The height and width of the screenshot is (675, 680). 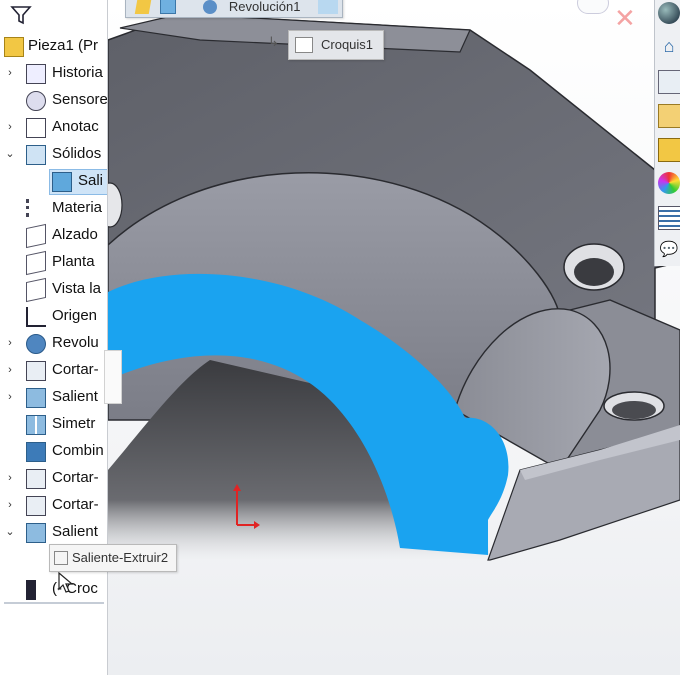 I want to click on tree-item-5: Sali, so click(x=53, y=181).